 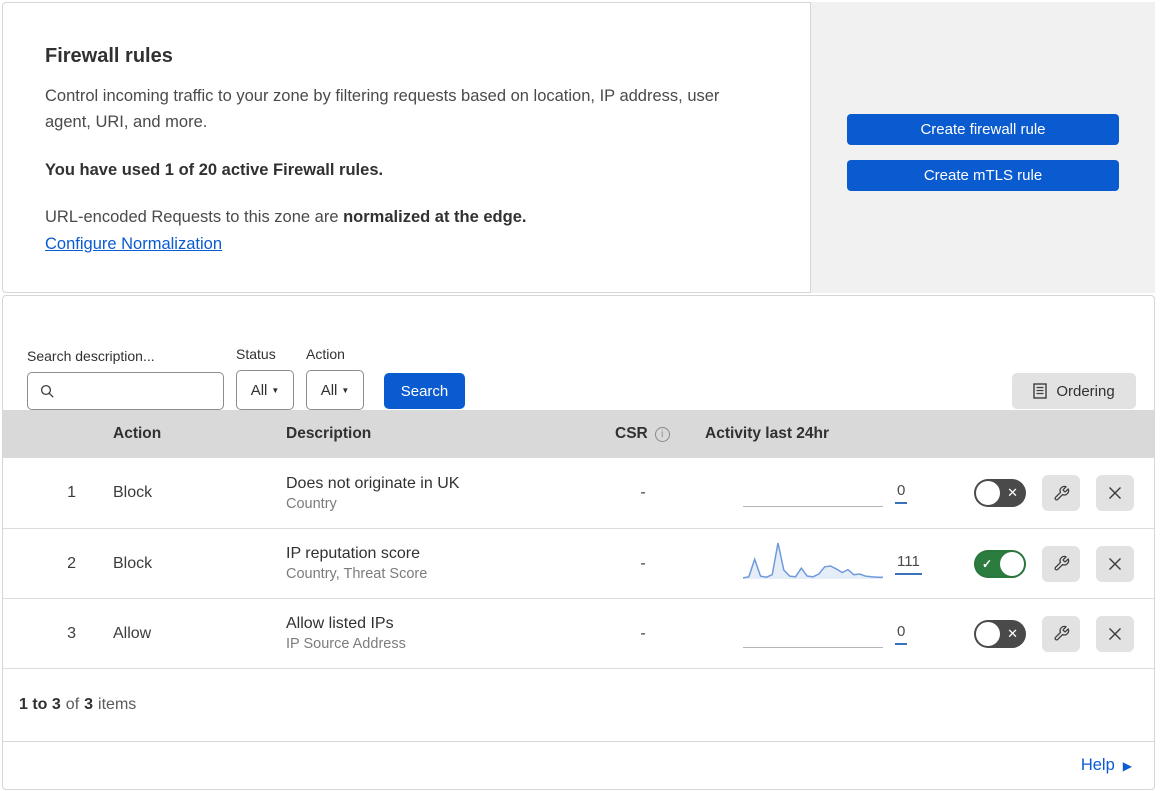 What do you see at coordinates (72, 704) in the screenshot?
I see `of-text: of` at bounding box center [72, 704].